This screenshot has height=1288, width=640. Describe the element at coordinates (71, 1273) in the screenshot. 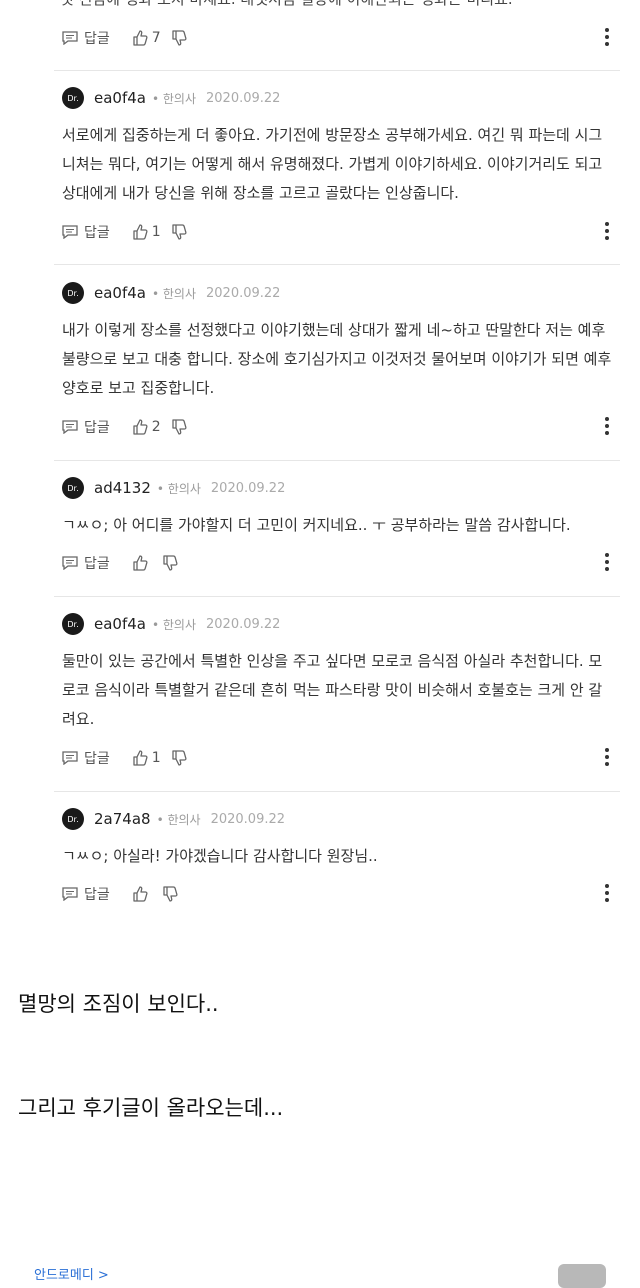

I see `source-link: 안드로메디 >` at that location.